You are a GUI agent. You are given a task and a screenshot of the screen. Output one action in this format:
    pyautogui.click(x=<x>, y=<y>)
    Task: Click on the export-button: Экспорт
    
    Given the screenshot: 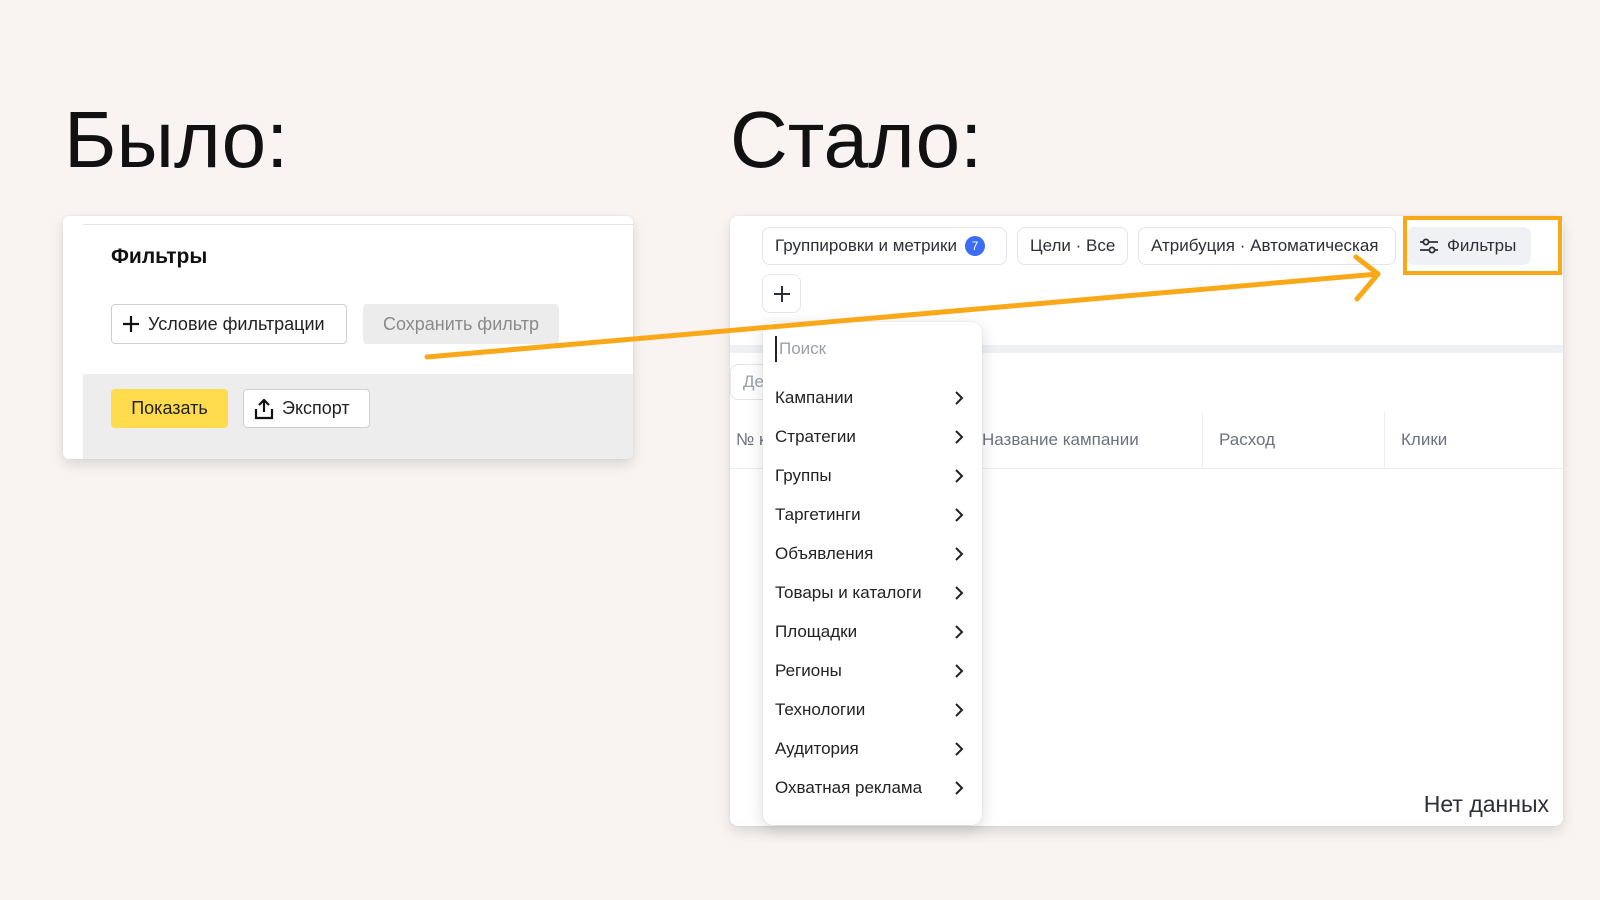 What is the action you would take?
    pyautogui.click(x=306, y=408)
    